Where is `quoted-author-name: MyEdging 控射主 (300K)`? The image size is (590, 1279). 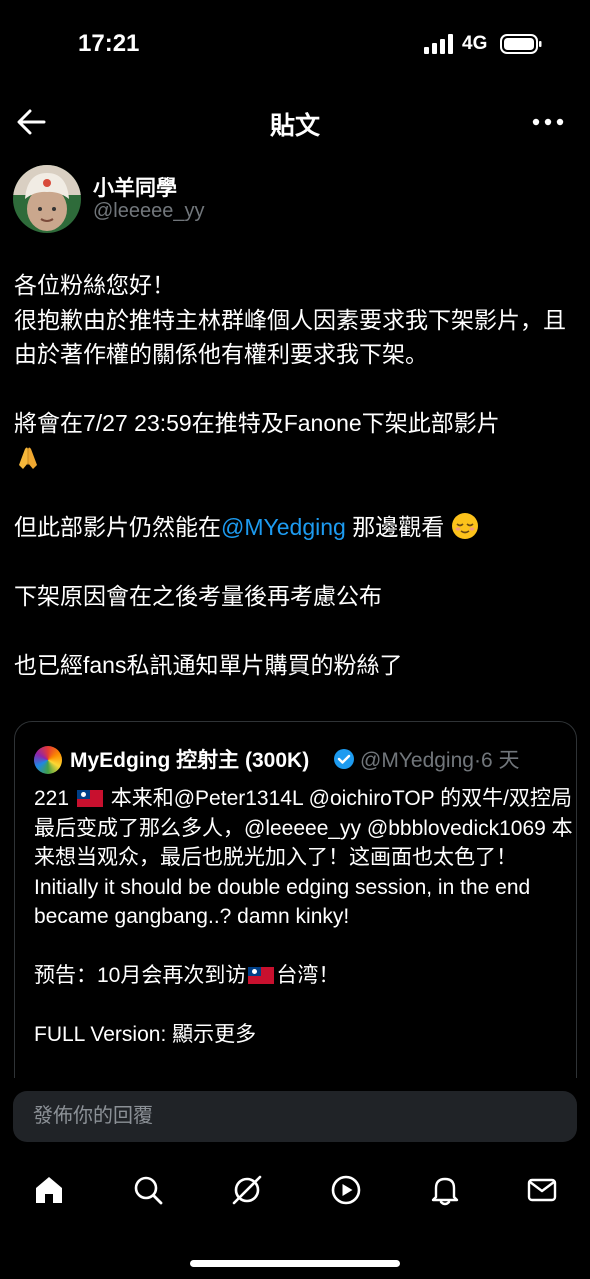
quoted-author-name: MyEdging 控射主 (300K) is located at coordinates (190, 760).